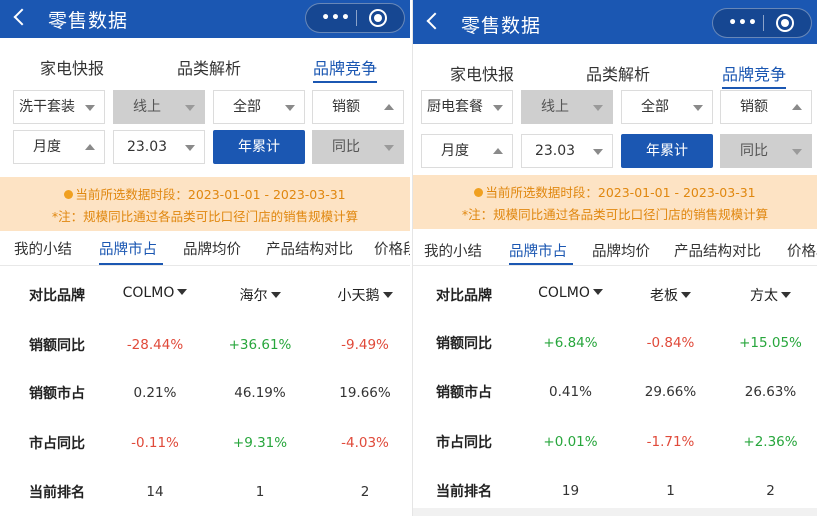  What do you see at coordinates (365, 443) in the screenshot?
I see `table-cell: -4.03%` at bounding box center [365, 443].